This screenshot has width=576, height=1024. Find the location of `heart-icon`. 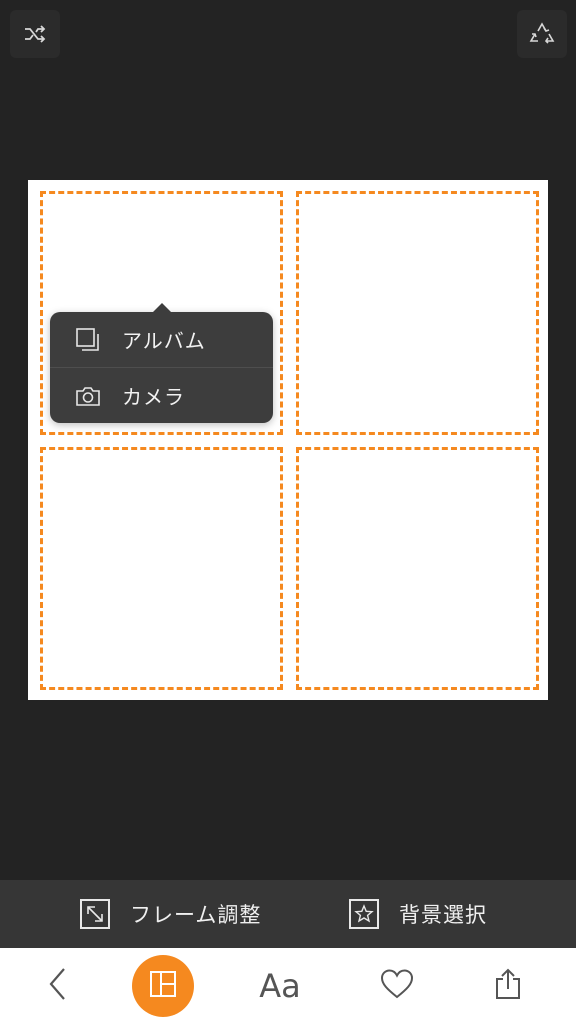

heart-icon is located at coordinates (397, 986).